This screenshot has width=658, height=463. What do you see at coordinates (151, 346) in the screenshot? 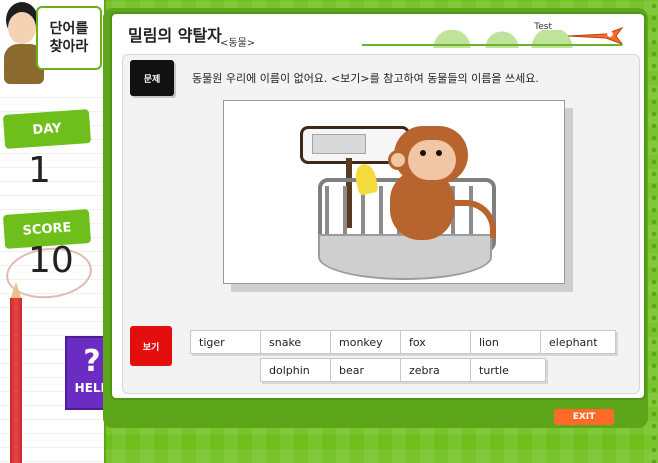
I see `choices-badge: 보기` at bounding box center [151, 346].